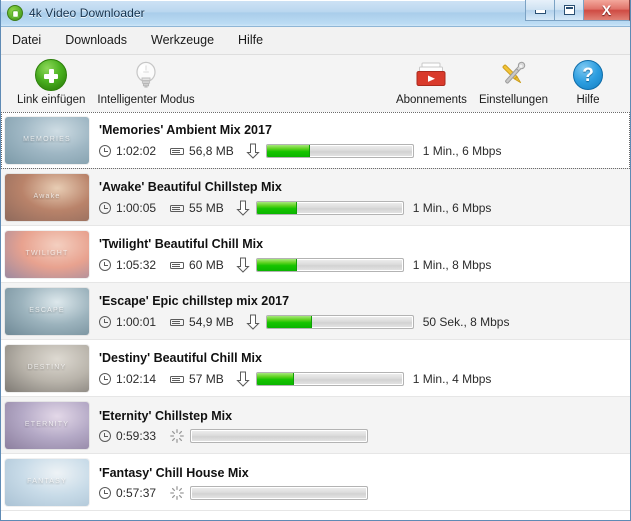  What do you see at coordinates (136, 265) in the screenshot?
I see `duration-text: 1:05:32` at bounding box center [136, 265].